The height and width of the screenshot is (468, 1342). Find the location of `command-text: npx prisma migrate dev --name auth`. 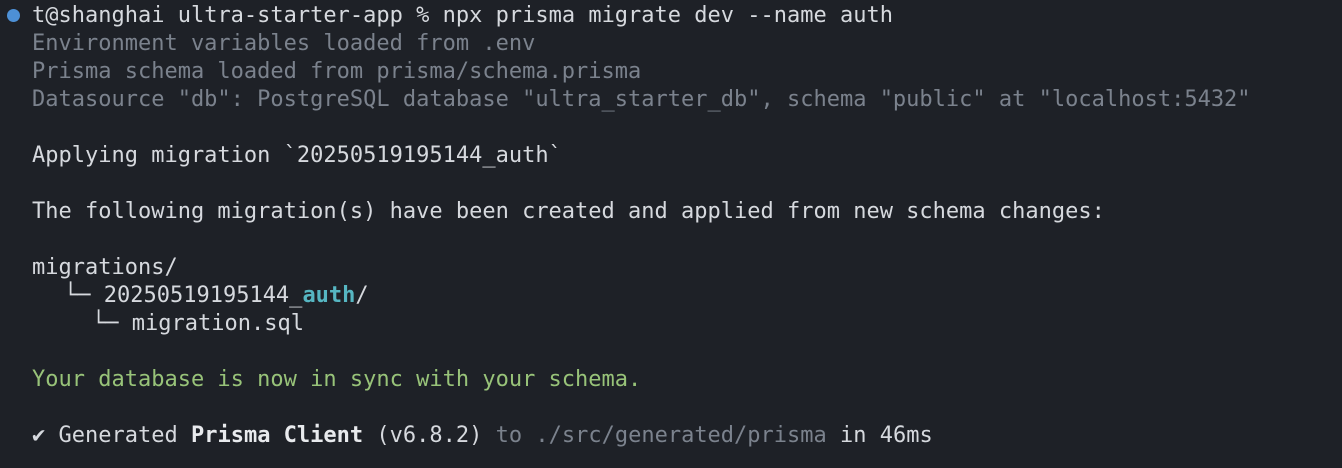

command-text: npx prisma migrate dev --name auth is located at coordinates (667, 15).